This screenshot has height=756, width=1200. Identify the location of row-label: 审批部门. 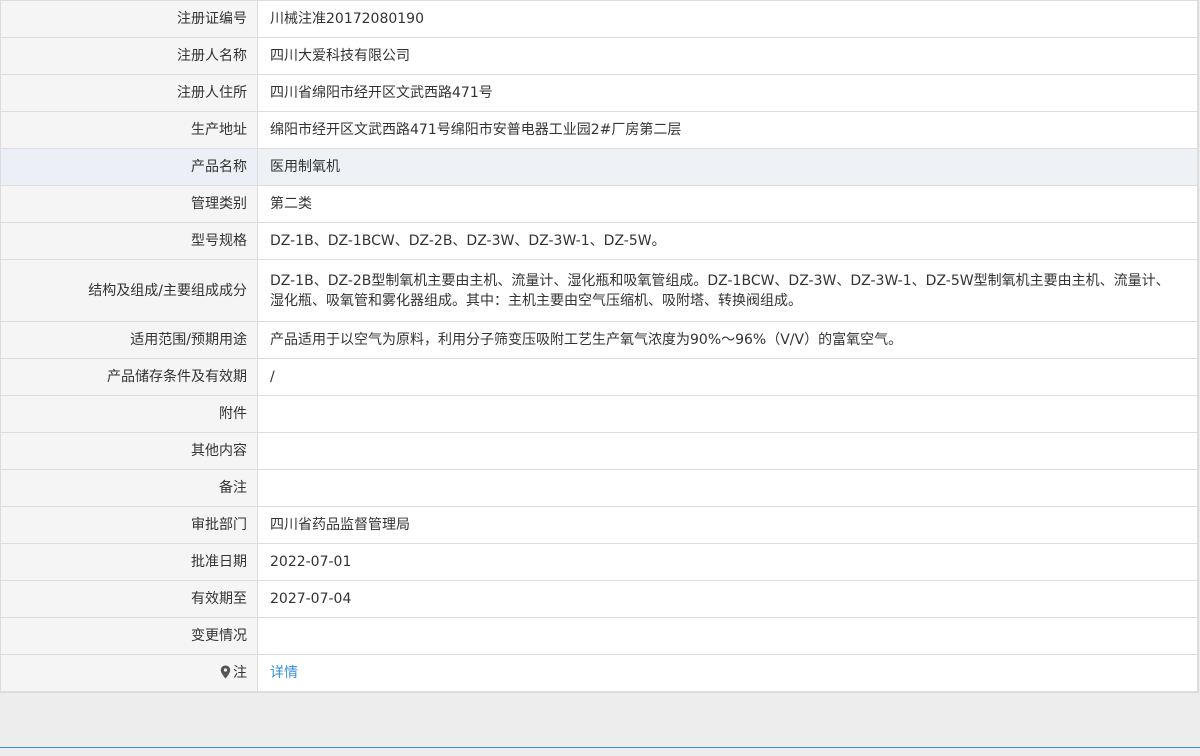
(129, 525).